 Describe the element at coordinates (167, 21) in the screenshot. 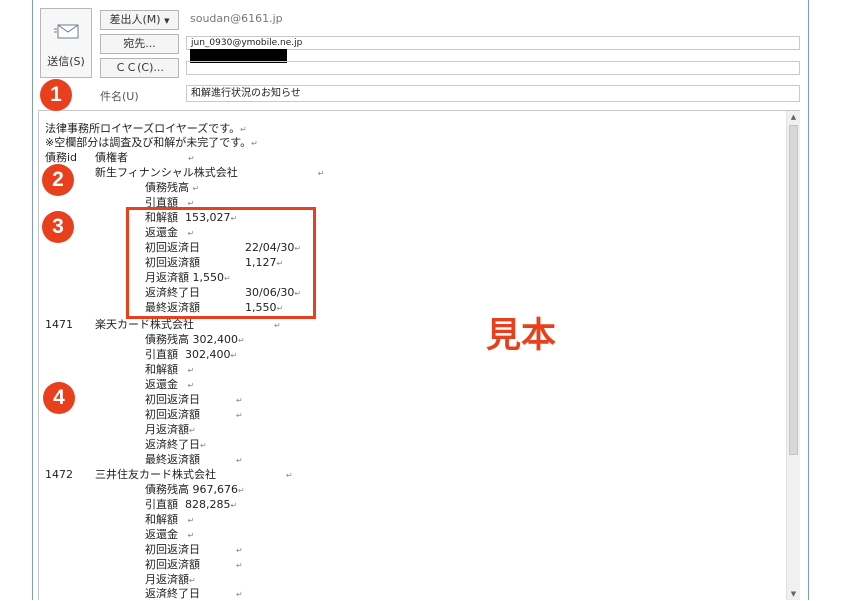

I see `chevron-down-icon: ▼` at that location.